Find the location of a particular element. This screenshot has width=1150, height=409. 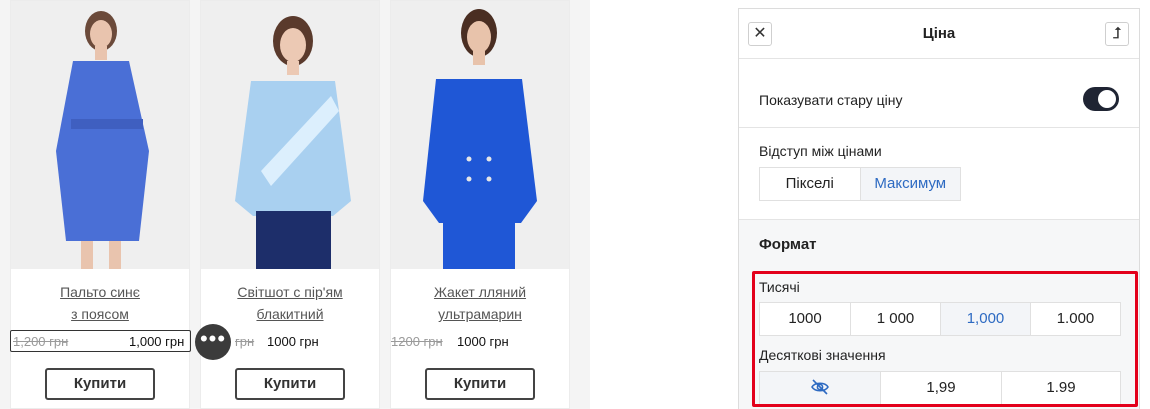

panel-header: ✕ Ціна ⮥ is located at coordinates (939, 34).